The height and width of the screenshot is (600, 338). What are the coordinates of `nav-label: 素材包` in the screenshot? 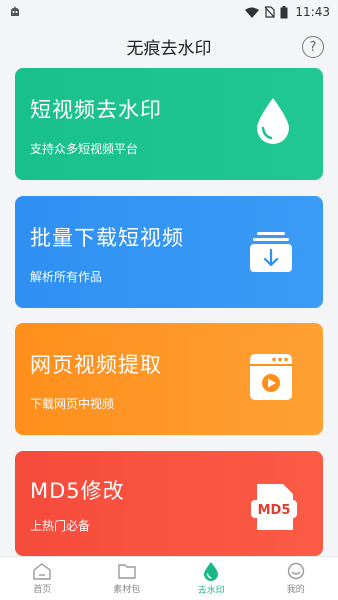 It's located at (127, 590).